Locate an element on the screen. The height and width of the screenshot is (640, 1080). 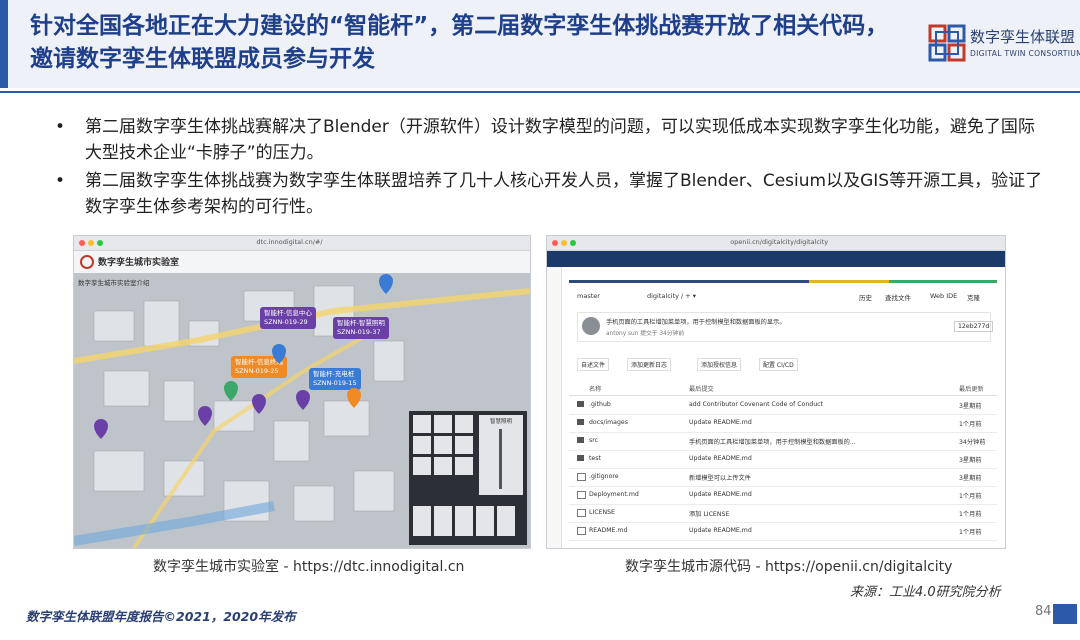
col-name: 名称 is located at coordinates (595, 389).